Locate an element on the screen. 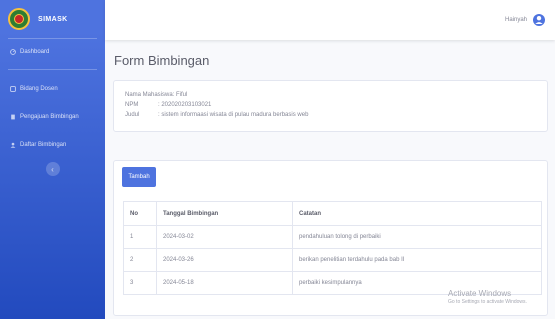 The image size is (555, 319). cell-no: 2 is located at coordinates (140, 260).